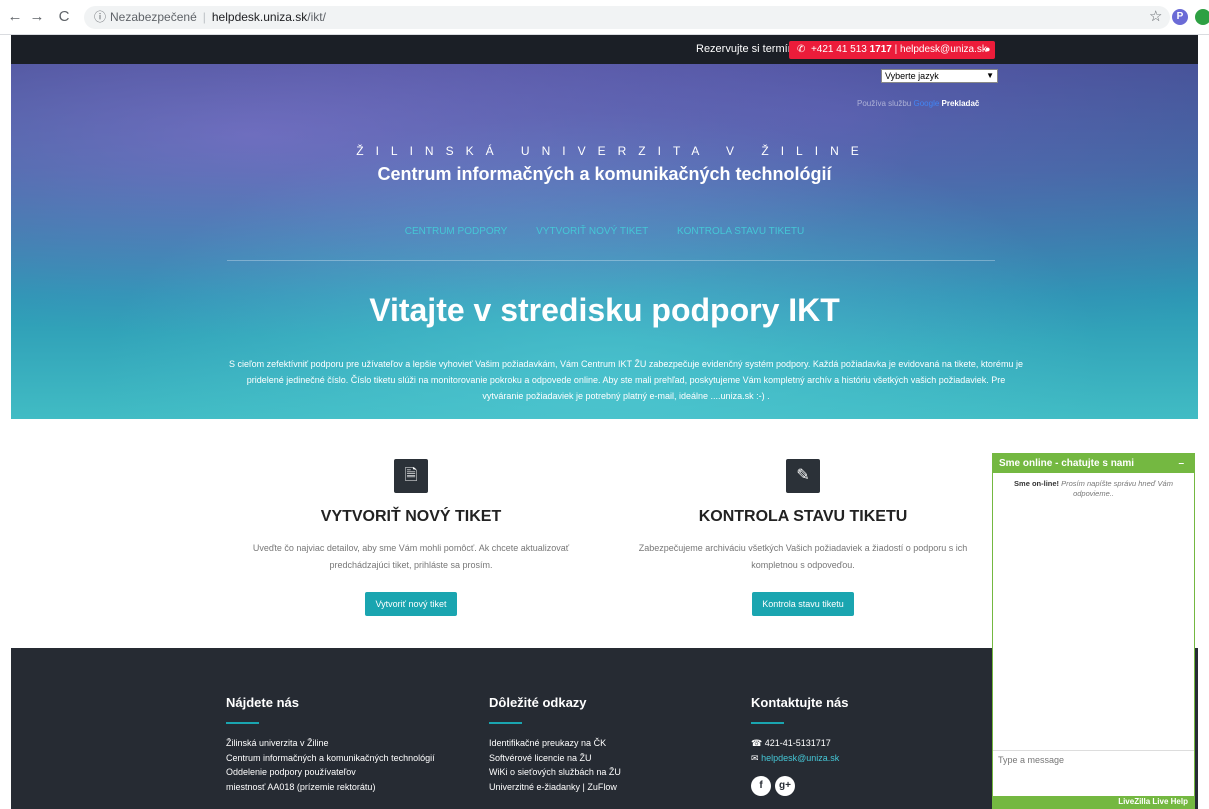 Image resolution: width=1209 pixels, height=809 pixels. What do you see at coordinates (411, 604) in the screenshot?
I see `create-ticket-button: Vytvoriť nový tiket` at bounding box center [411, 604].